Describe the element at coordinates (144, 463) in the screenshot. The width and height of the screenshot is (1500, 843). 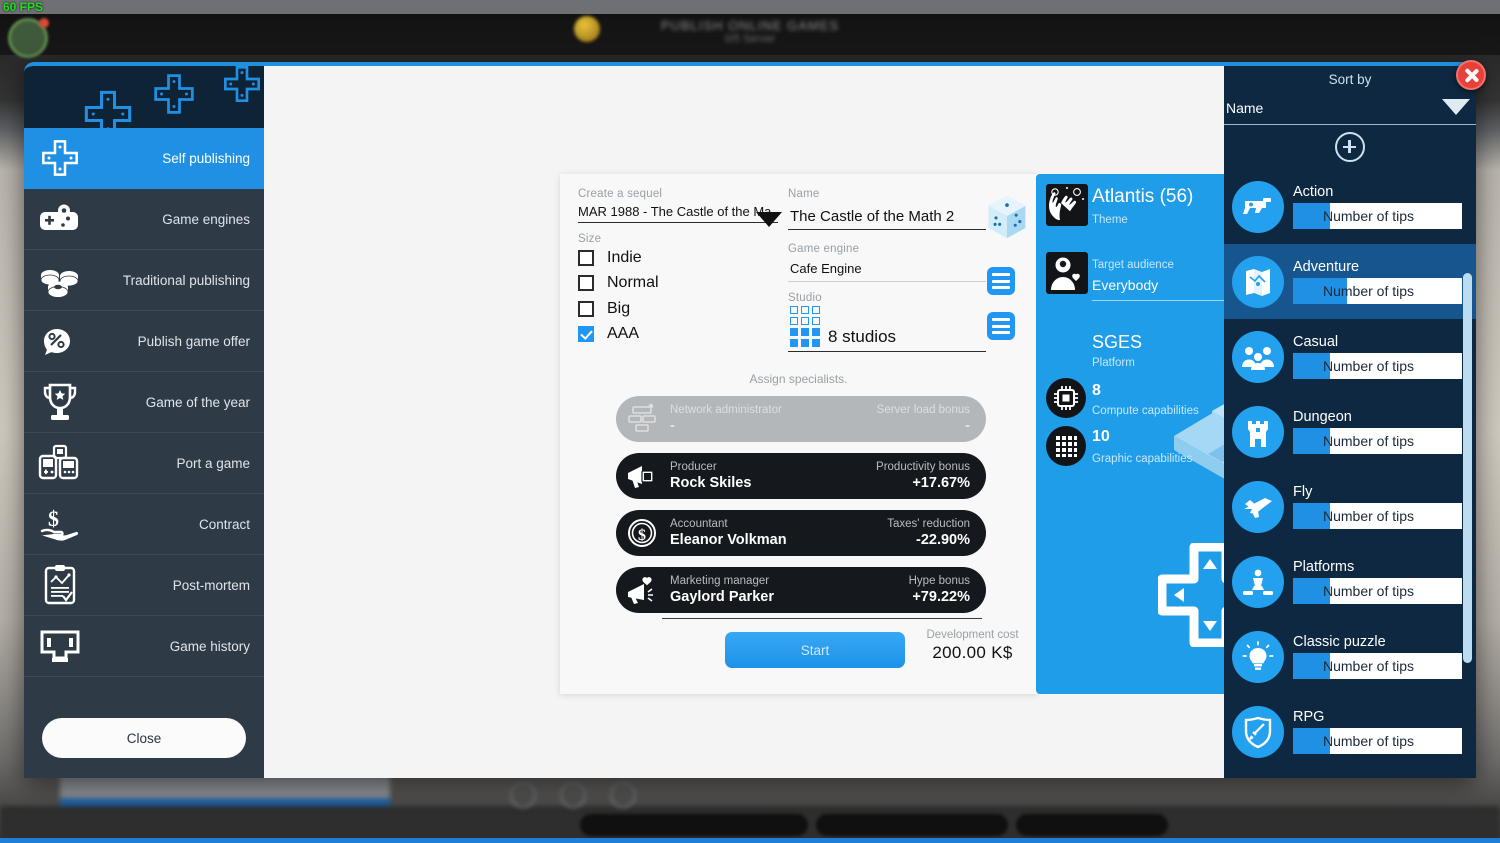
I see `sidebar-item-port-a-game: Port a game` at that location.